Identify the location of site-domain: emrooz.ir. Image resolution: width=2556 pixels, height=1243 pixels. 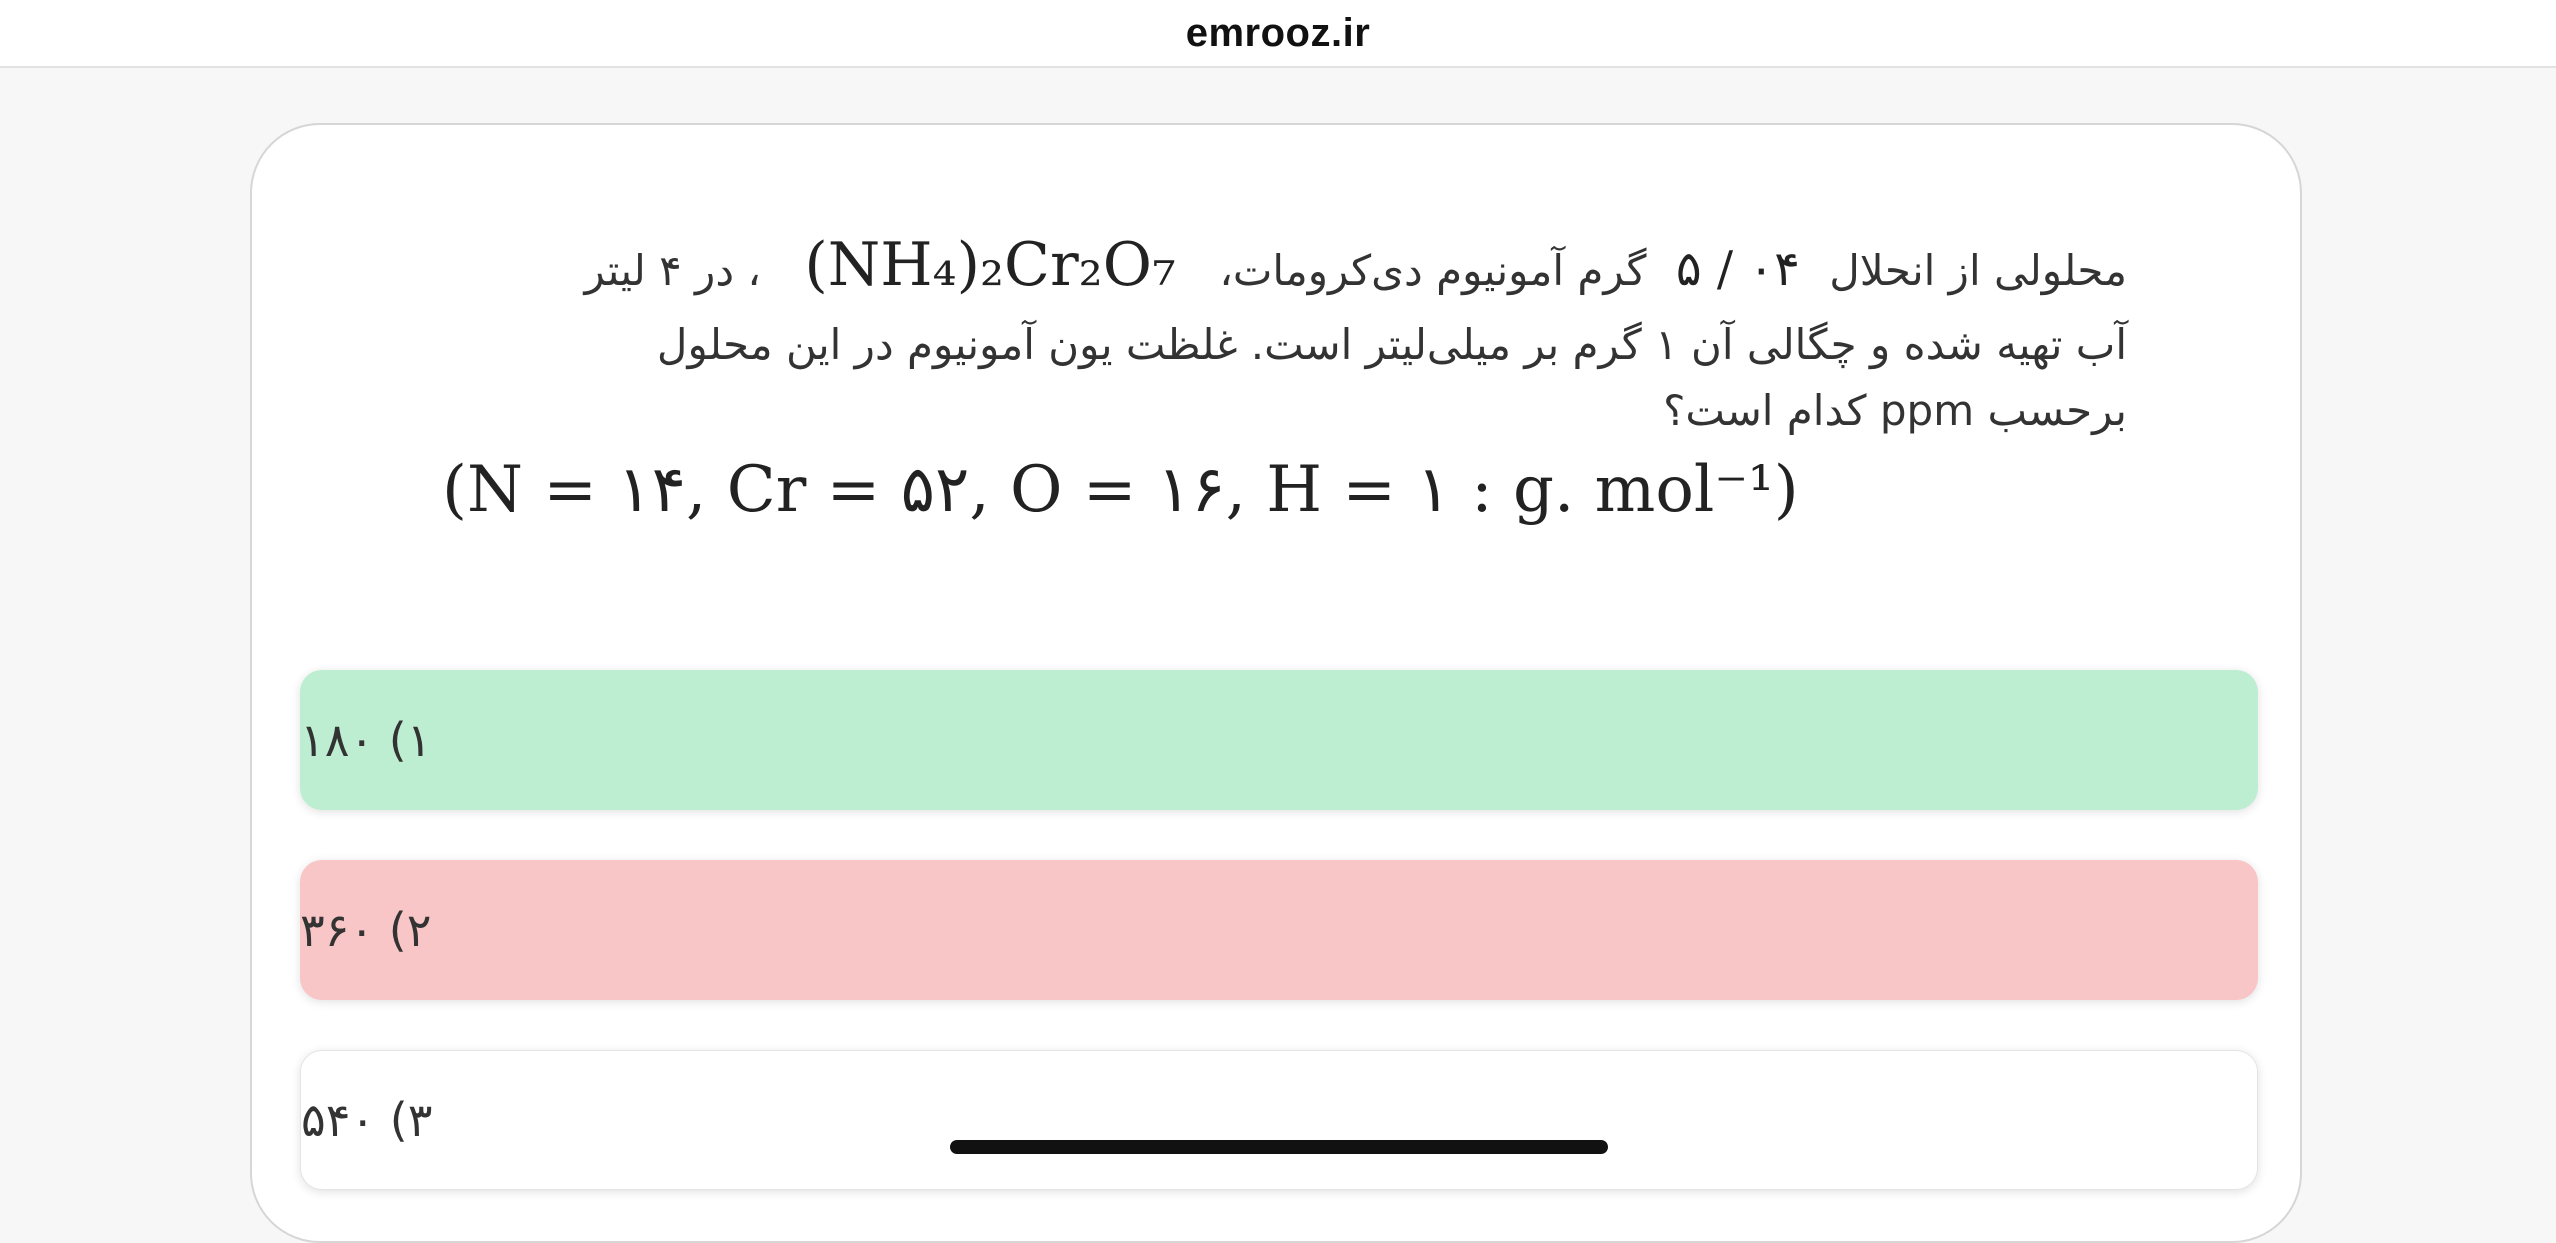
(1278, 32).